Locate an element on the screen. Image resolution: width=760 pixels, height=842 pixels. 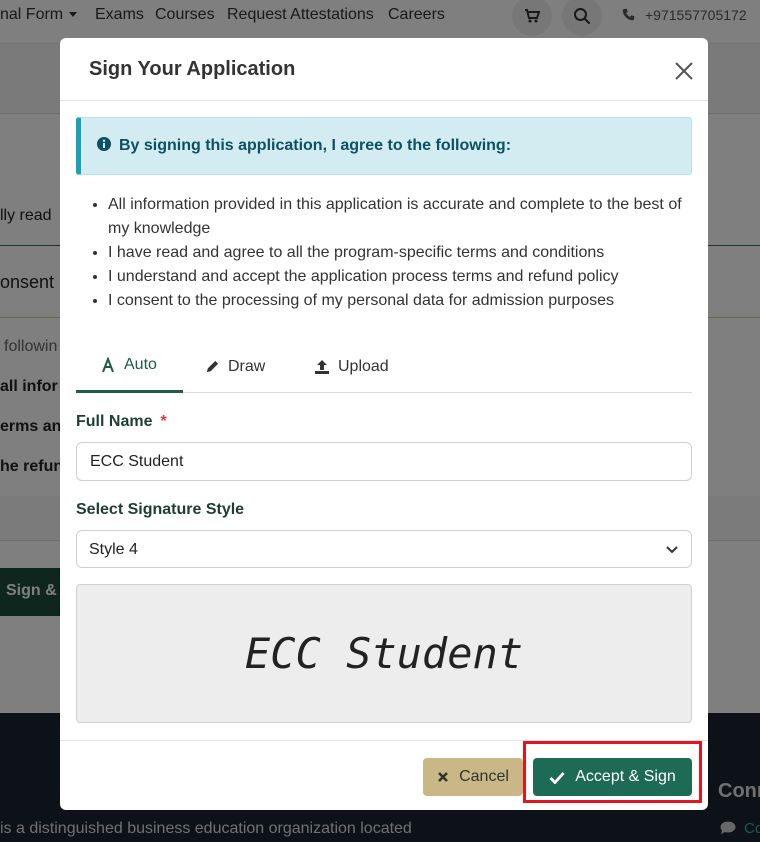
chevron-down-icon is located at coordinates (672, 550).